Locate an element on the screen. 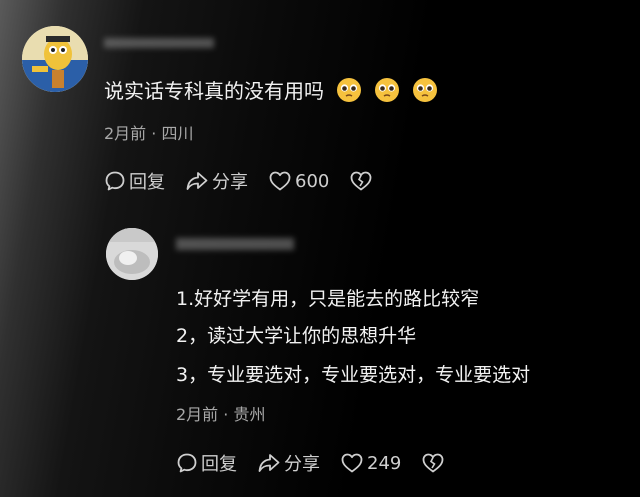  replier-name-blurred is located at coordinates (235, 244).